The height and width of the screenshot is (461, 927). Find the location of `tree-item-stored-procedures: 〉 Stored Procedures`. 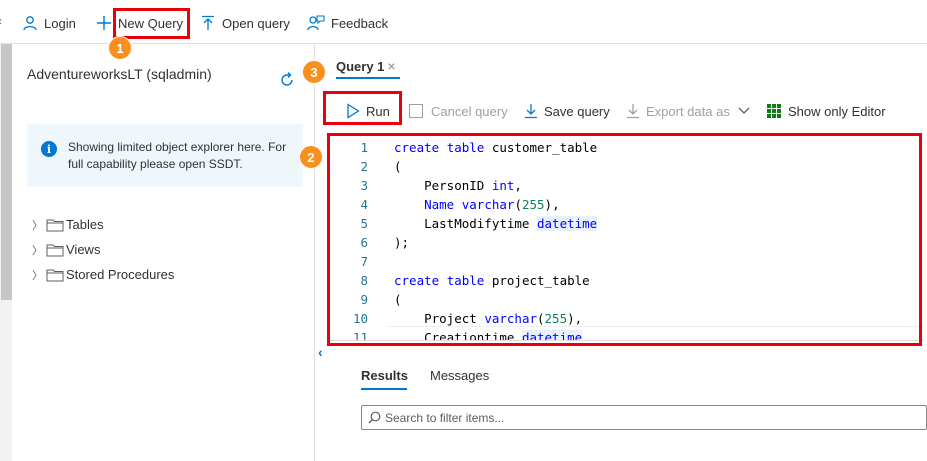

tree-item-stored-procedures: 〉 Stored Procedures is located at coordinates (103, 274).